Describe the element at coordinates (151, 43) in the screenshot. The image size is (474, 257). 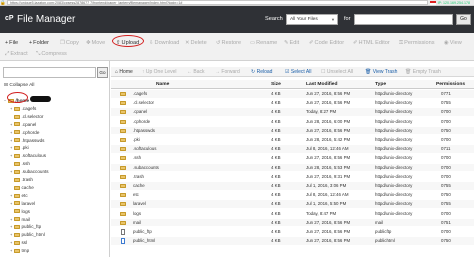
I see `download-icon: ⇩` at that location.